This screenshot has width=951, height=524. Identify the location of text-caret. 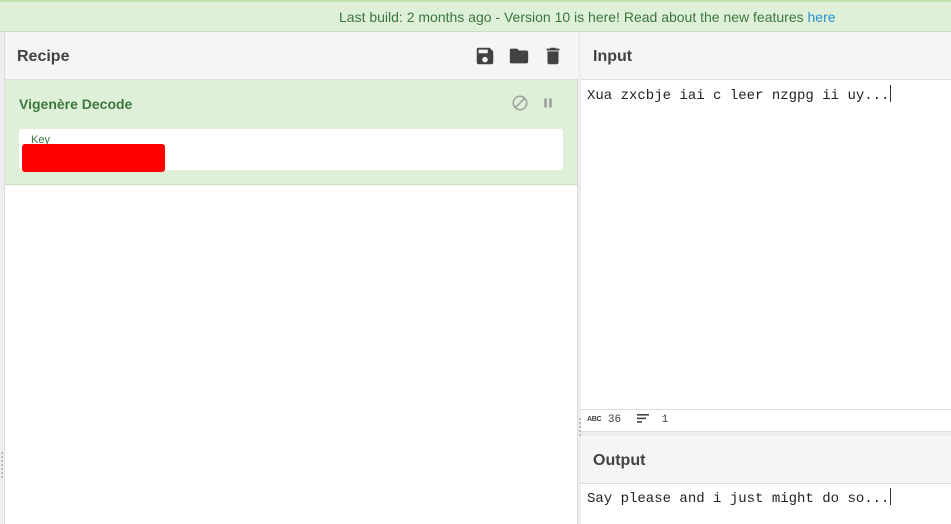
(891, 93).